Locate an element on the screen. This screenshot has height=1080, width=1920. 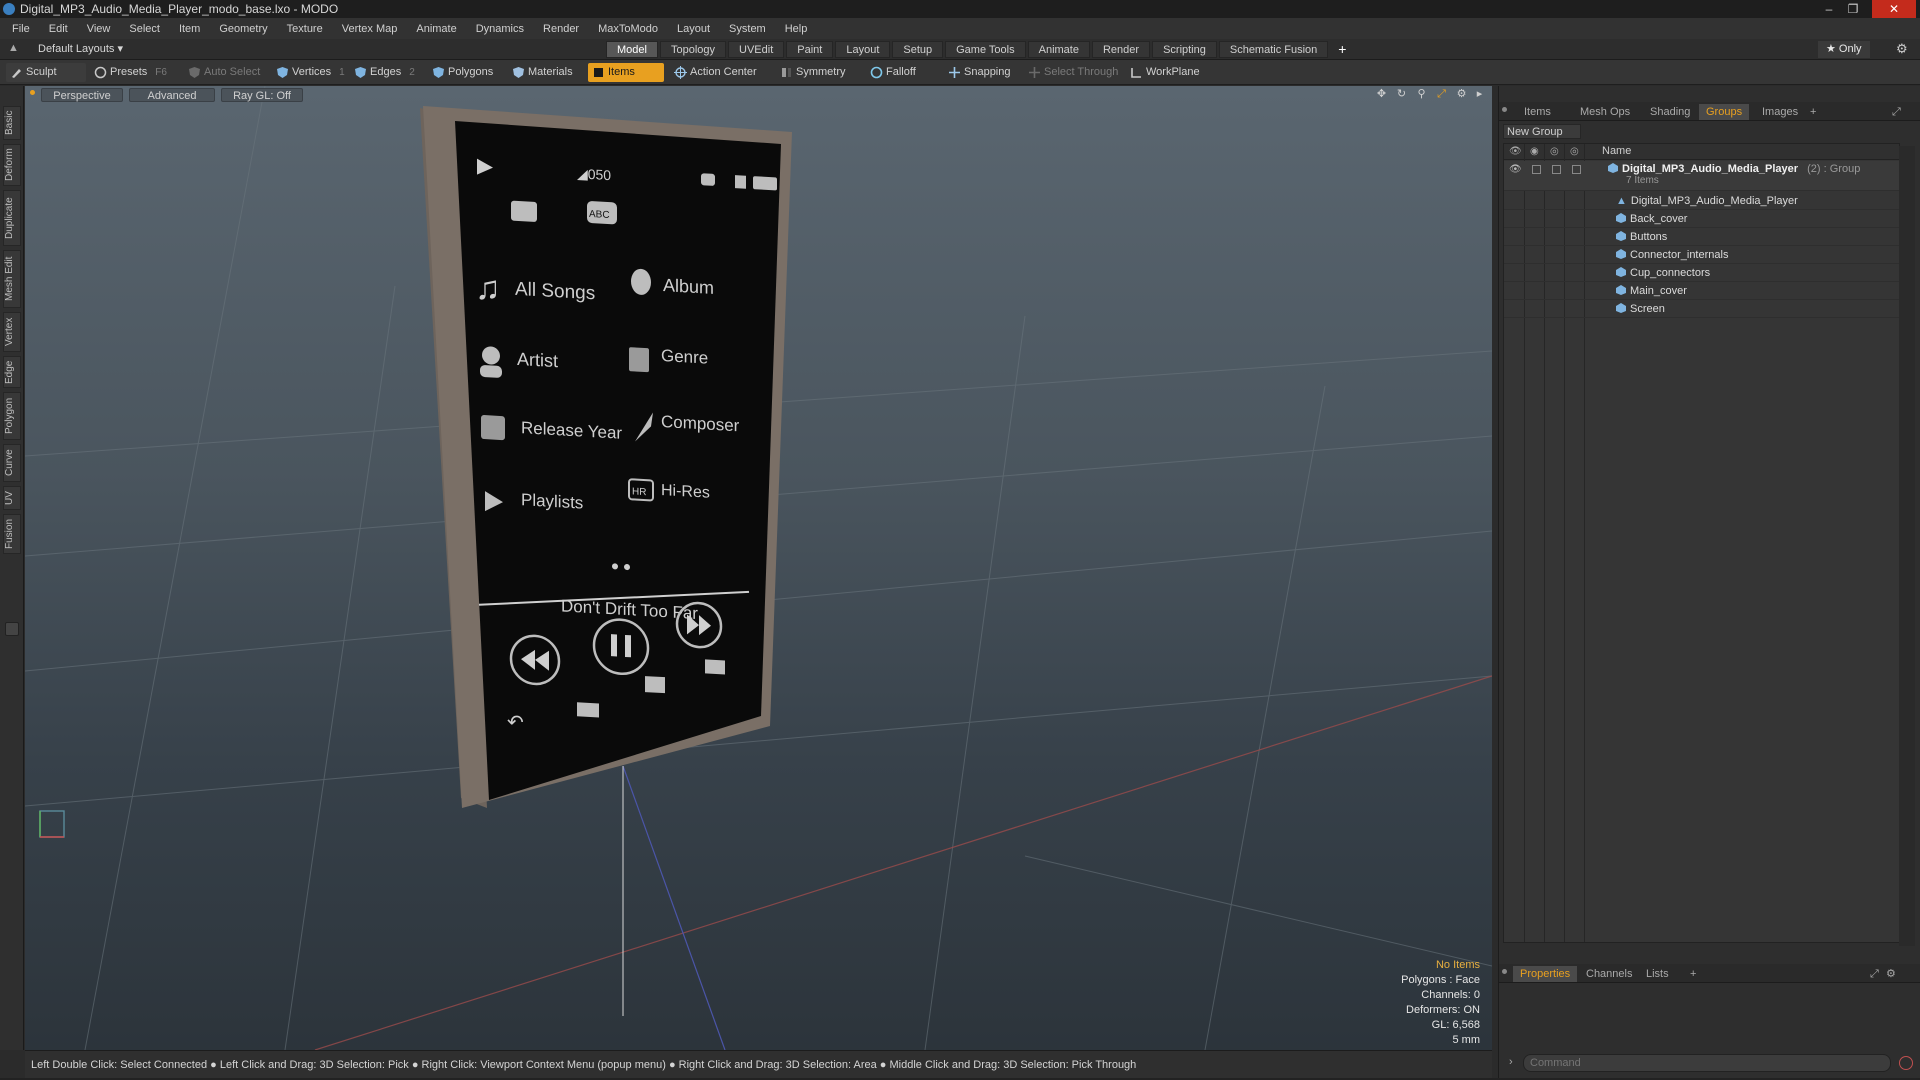
render-toggle is located at coordinates (1536, 169).